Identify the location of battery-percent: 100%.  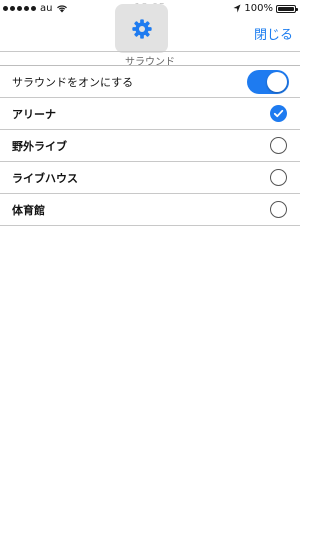
(258, 8).